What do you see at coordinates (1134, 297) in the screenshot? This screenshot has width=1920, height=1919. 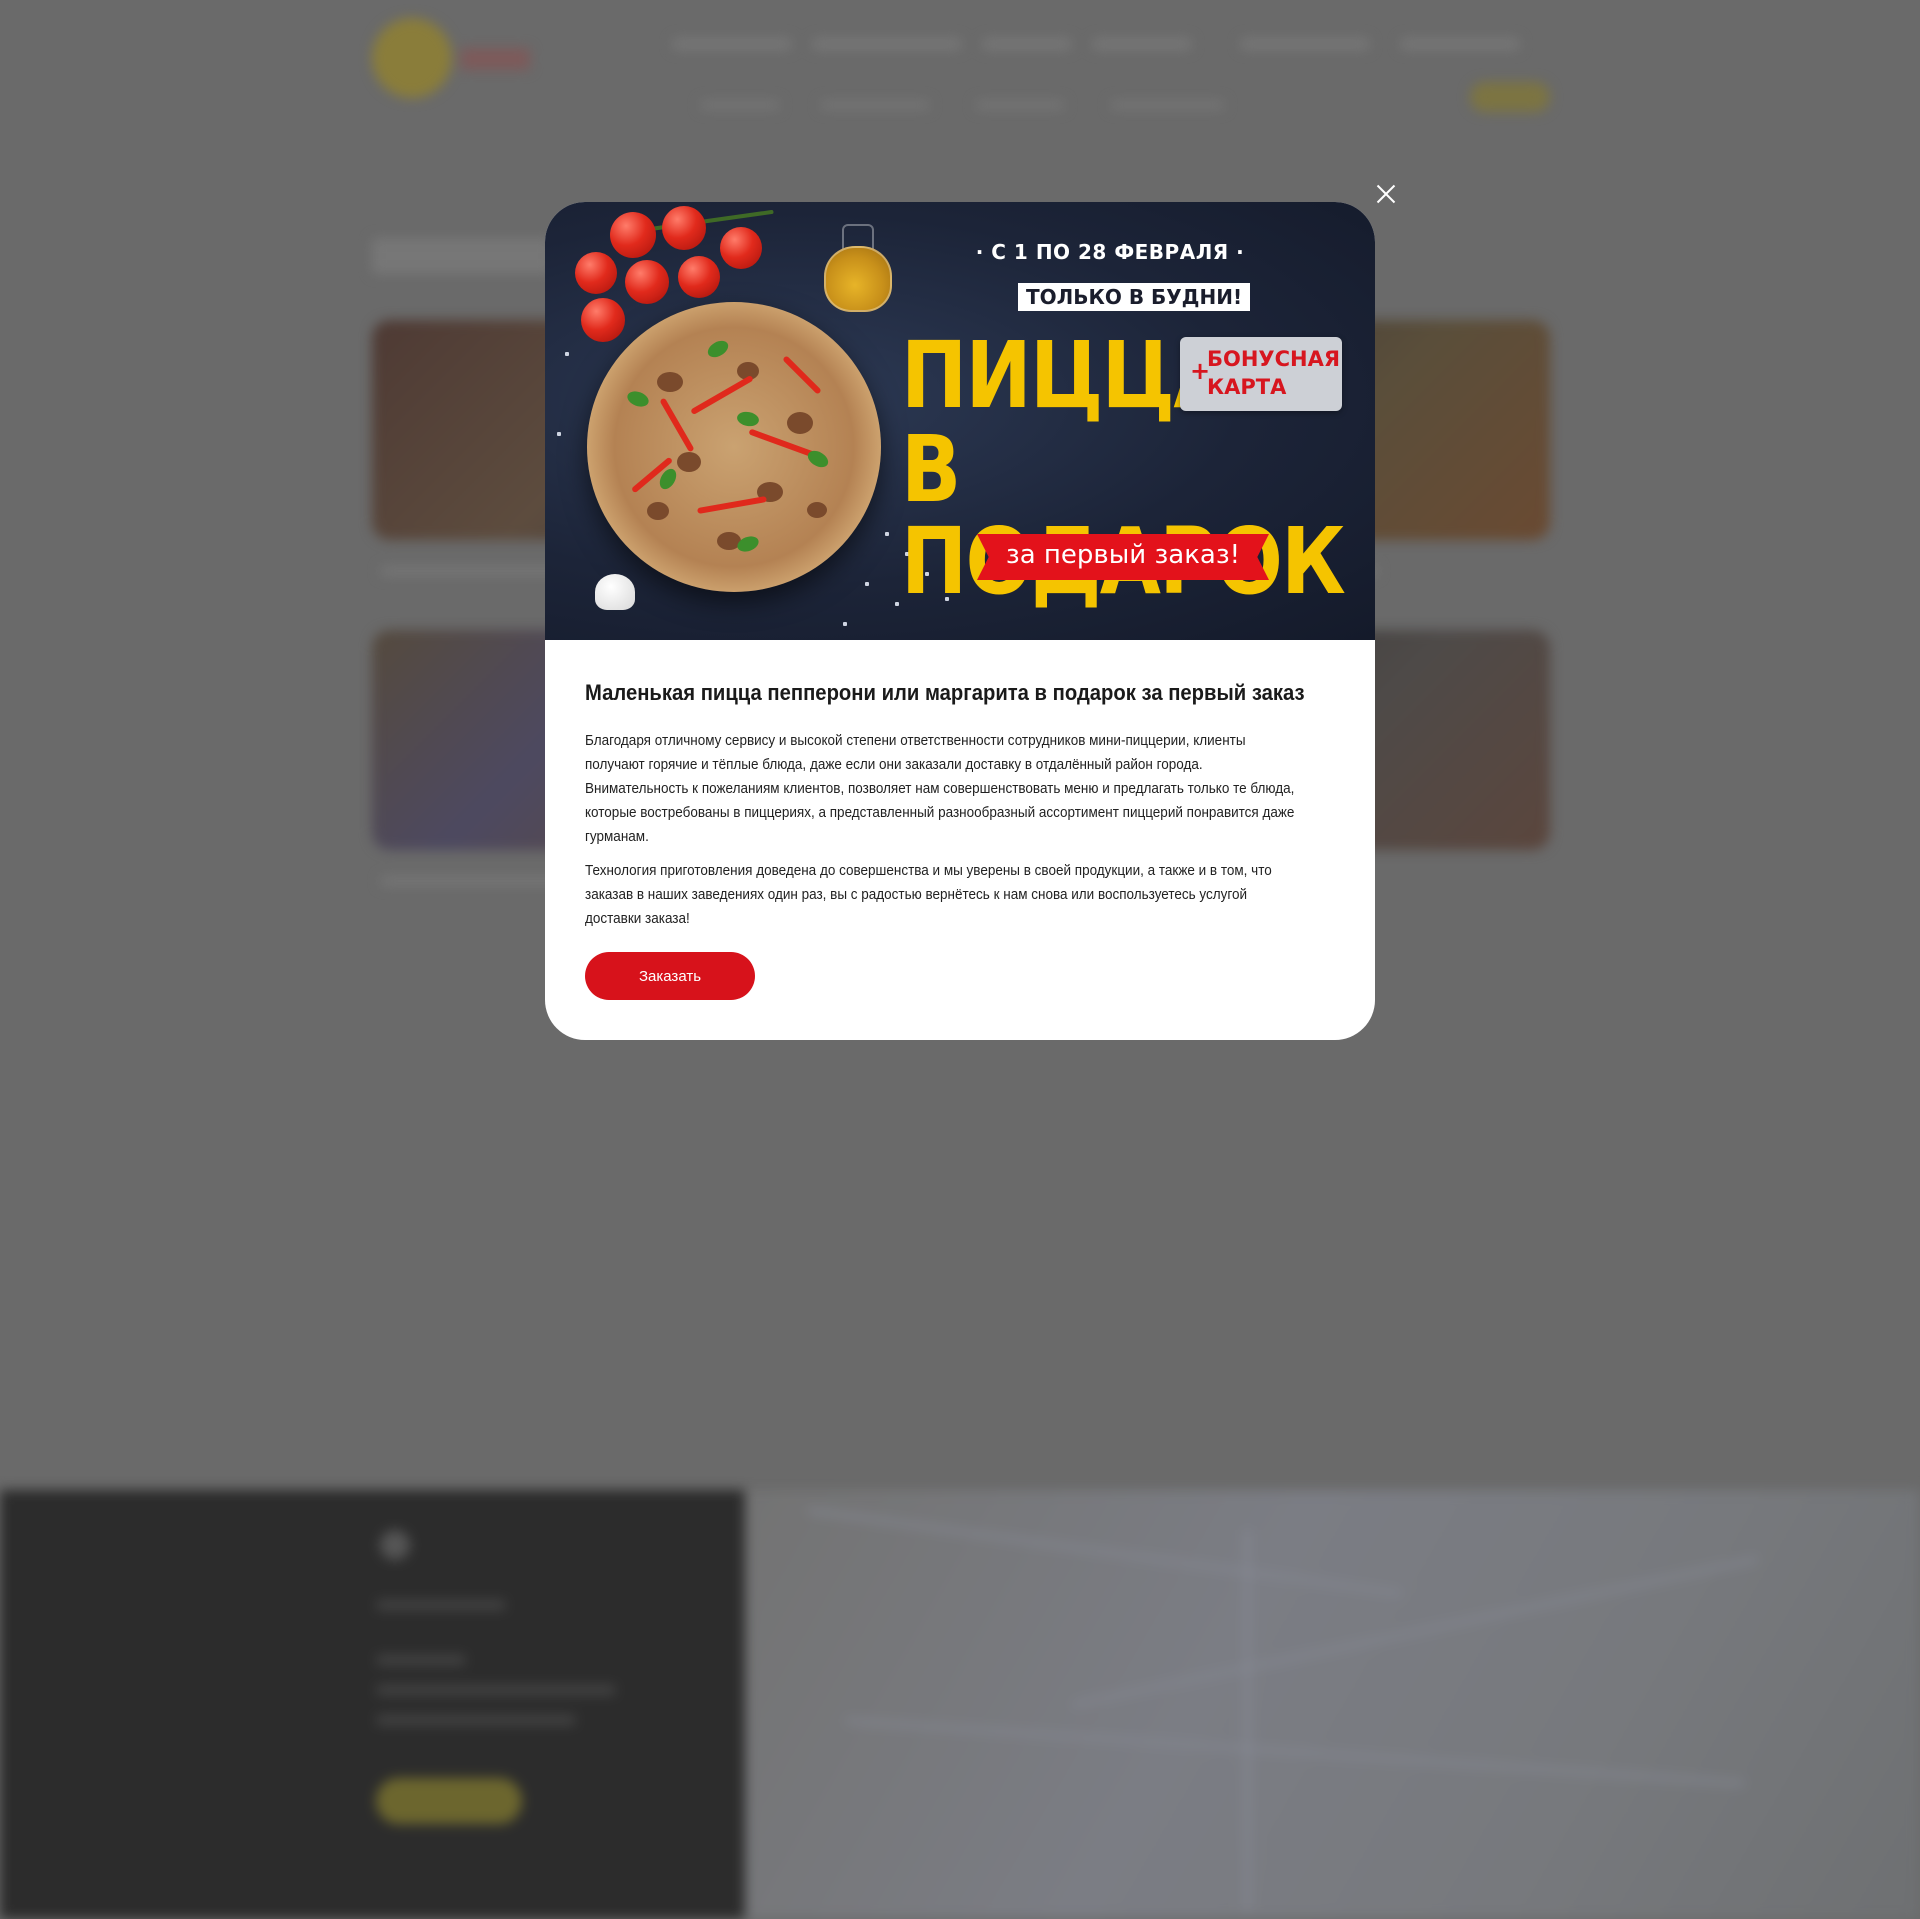 I see `promo-weekdays-label: ТОЛЬКО В БУДНИ!` at bounding box center [1134, 297].